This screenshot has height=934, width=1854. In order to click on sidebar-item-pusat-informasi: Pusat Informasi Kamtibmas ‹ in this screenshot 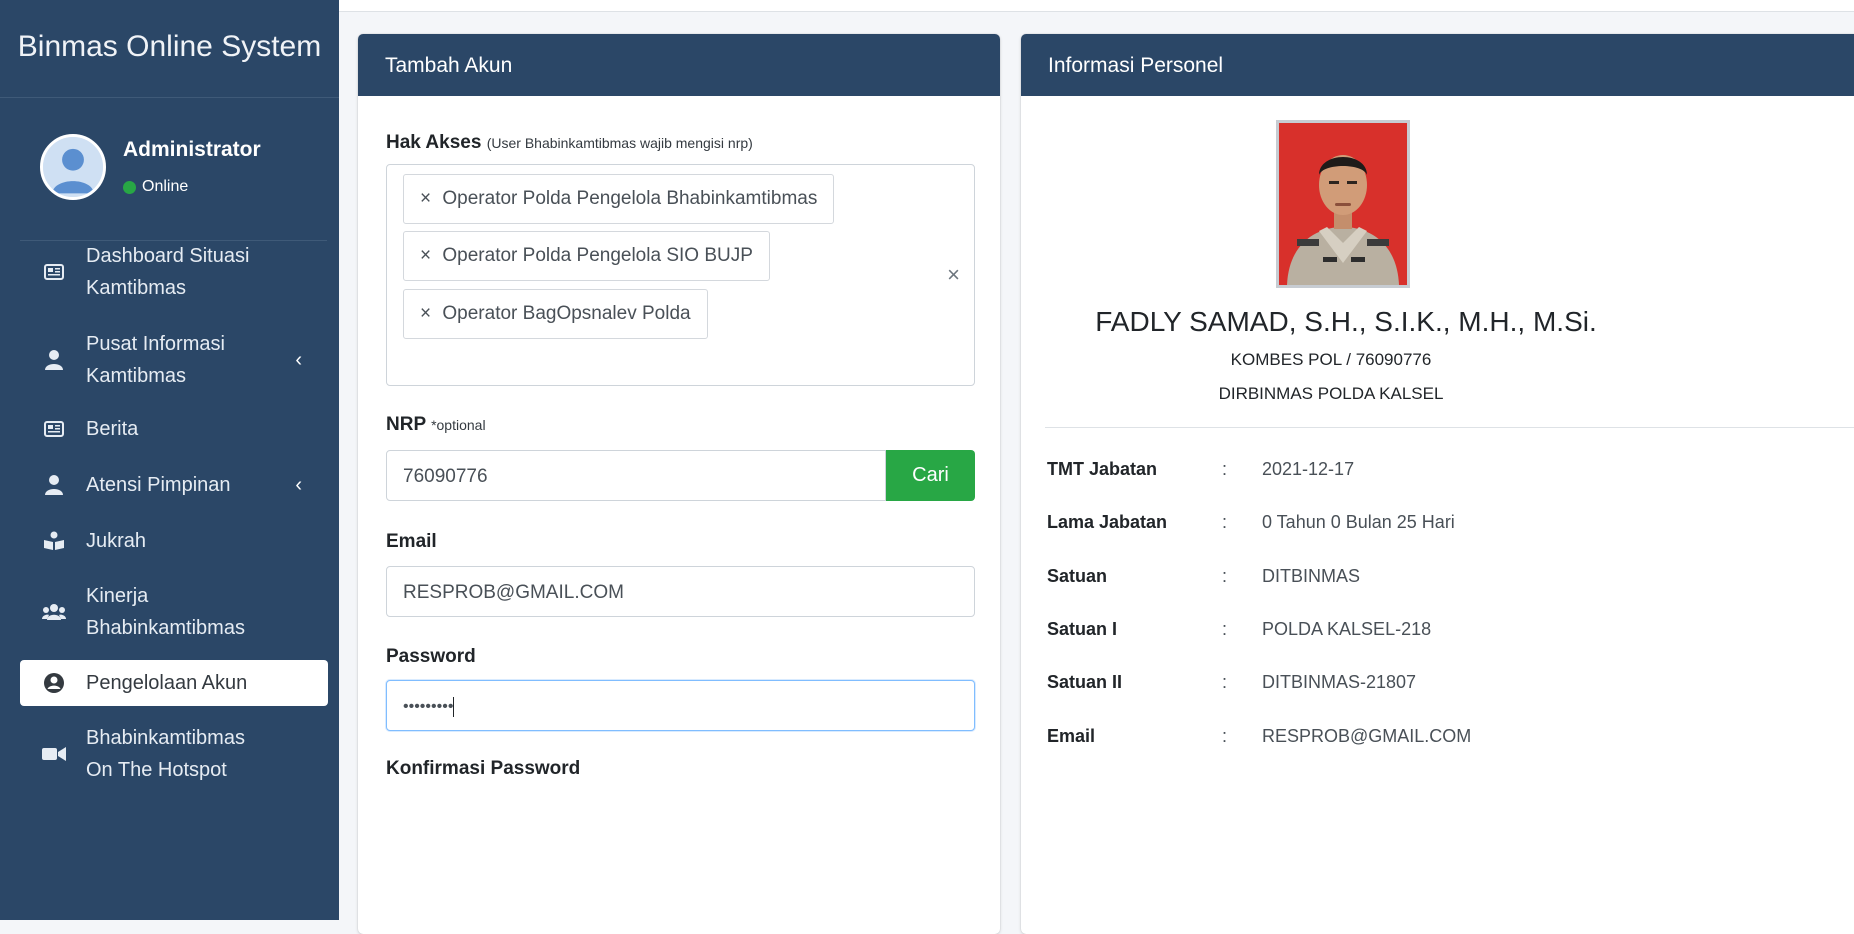, I will do `click(174, 360)`.